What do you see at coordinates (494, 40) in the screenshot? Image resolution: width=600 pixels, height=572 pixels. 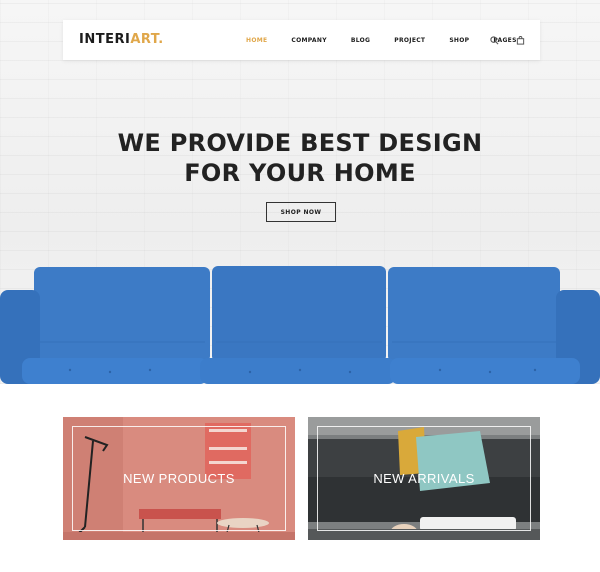 I see `search-icon` at bounding box center [494, 40].